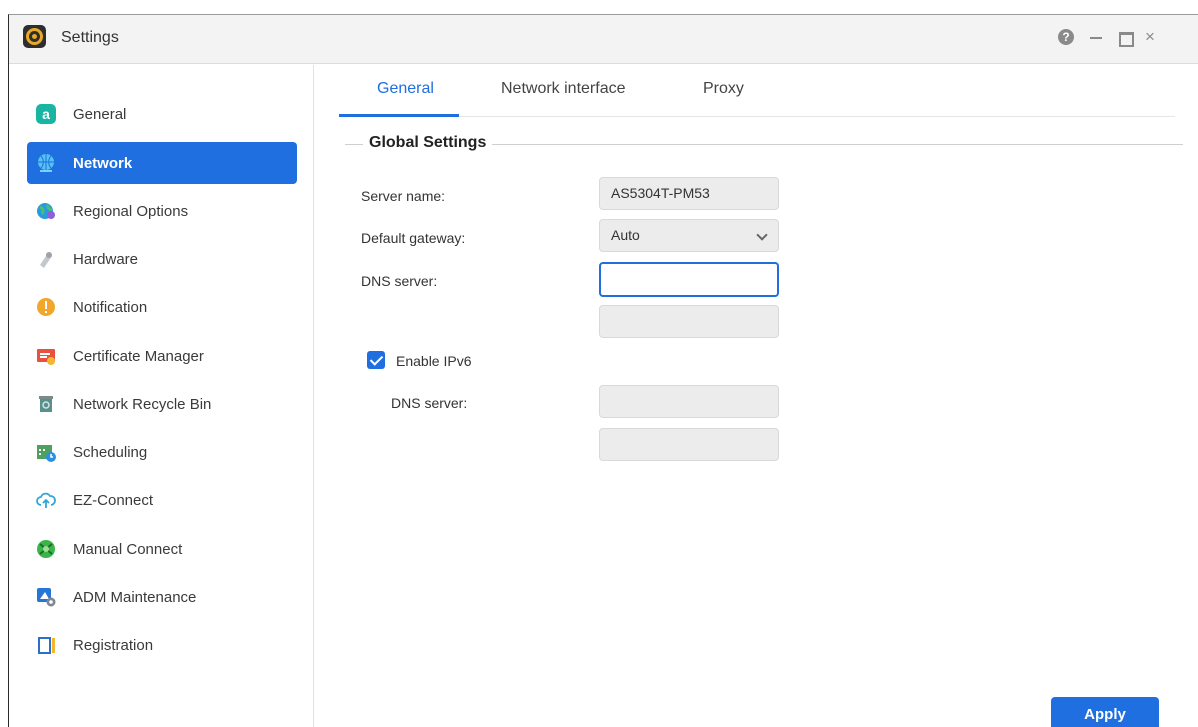 The height and width of the screenshot is (727, 1198). I want to click on sidebar-item-network-recycle-bin: Network Recycle Bin, so click(162, 404).